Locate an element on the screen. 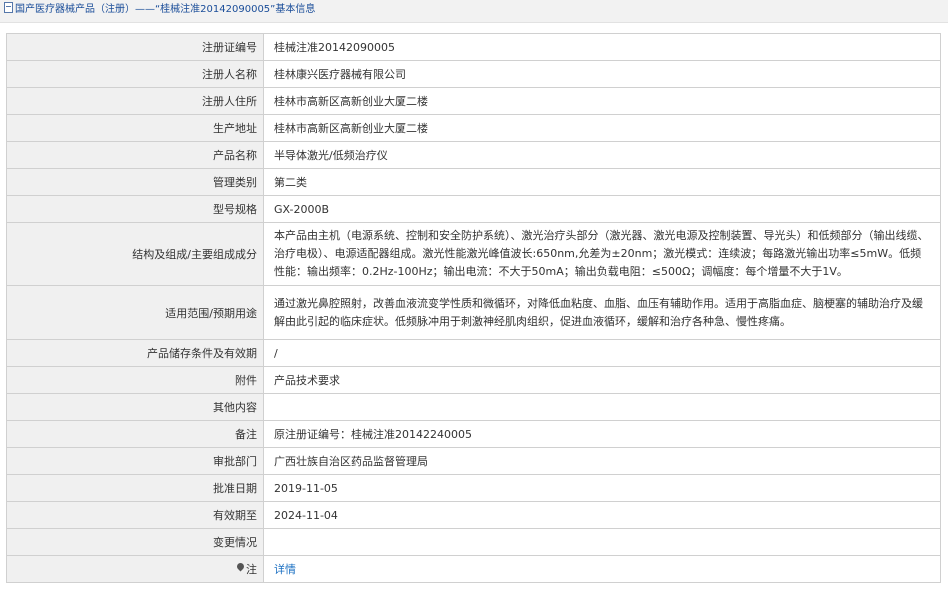 The height and width of the screenshot is (592, 948). table-row: 注 详情 is located at coordinates (473, 569).